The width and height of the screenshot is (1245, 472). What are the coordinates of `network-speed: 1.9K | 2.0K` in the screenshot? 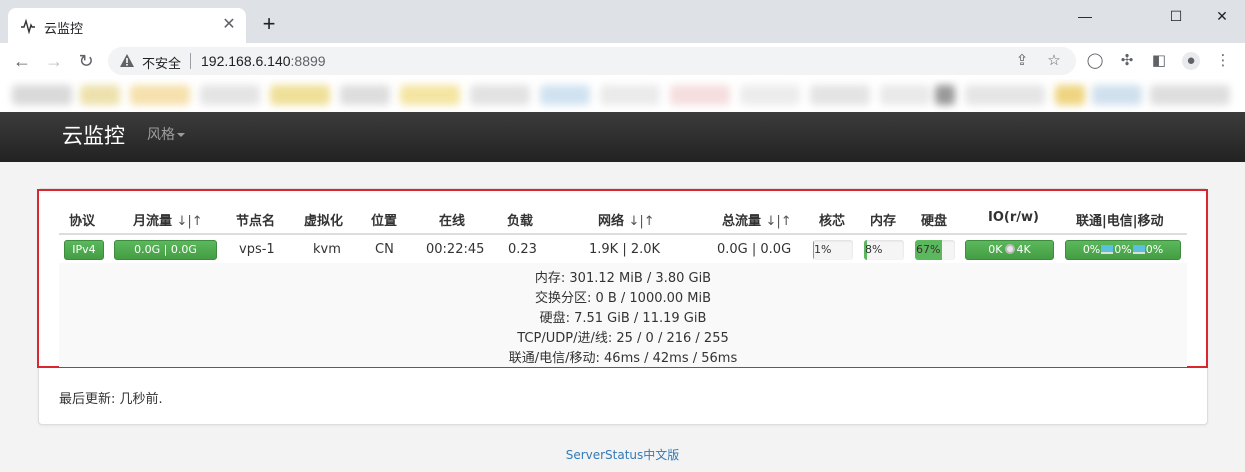 It's located at (625, 249).